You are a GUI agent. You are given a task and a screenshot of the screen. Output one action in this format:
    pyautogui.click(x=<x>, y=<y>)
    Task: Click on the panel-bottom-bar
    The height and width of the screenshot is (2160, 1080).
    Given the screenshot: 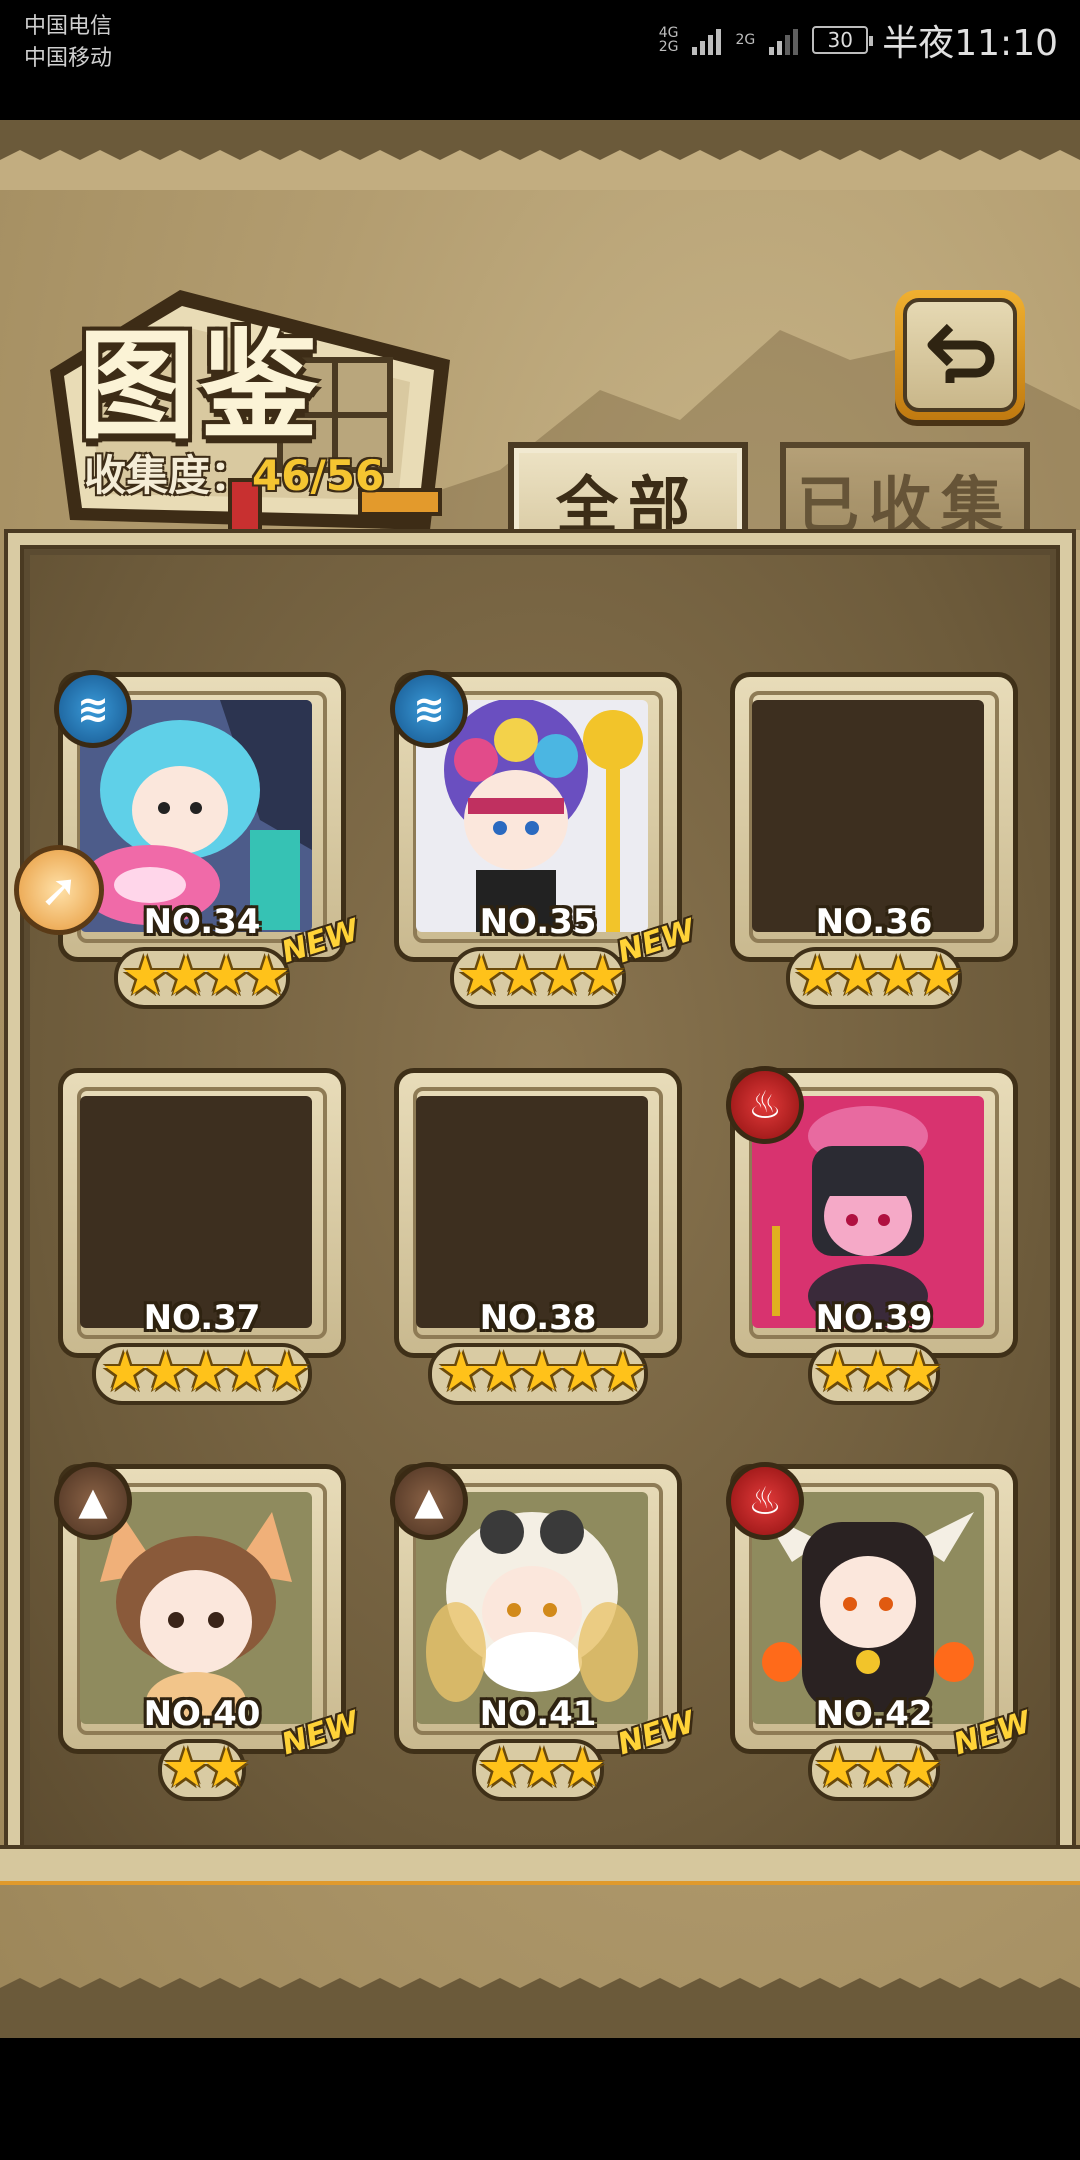 What is the action you would take?
    pyautogui.click(x=540, y=1865)
    